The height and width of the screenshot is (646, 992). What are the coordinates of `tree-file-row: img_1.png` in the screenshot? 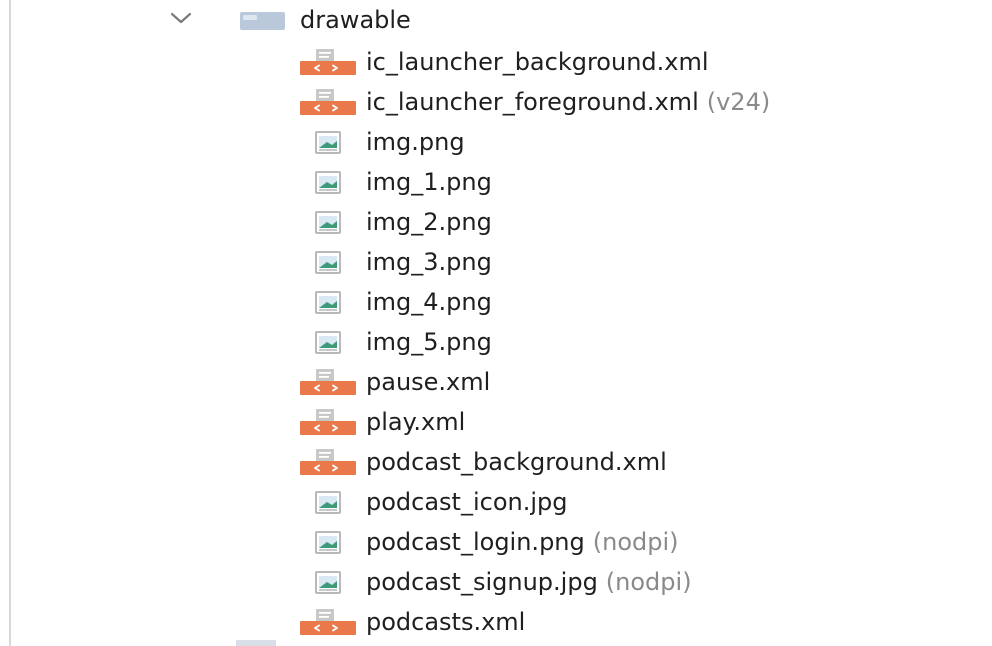 It's located at (496, 182).